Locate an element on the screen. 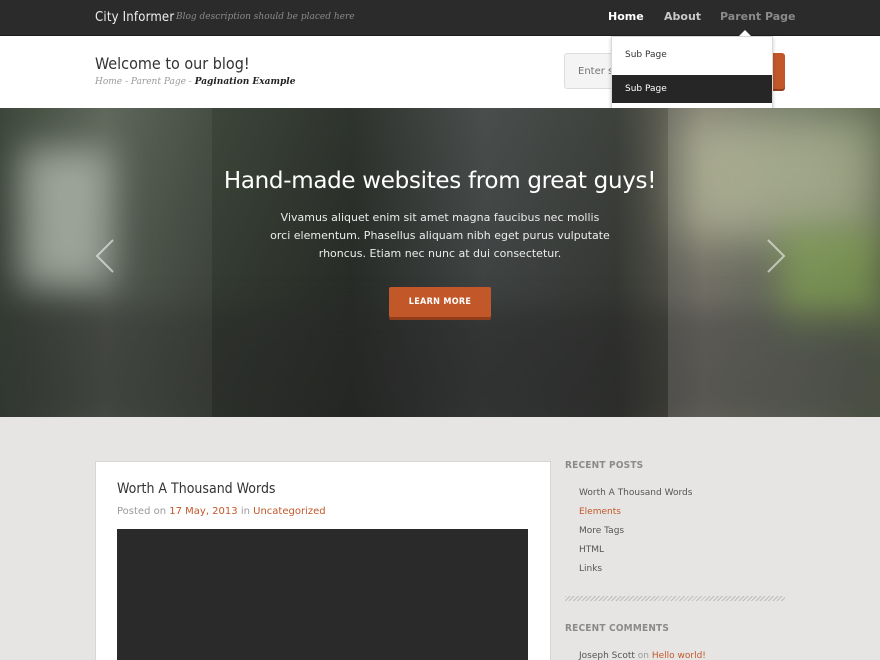 This screenshot has height=660, width=880. chevron-left-icon is located at coordinates (105, 256).